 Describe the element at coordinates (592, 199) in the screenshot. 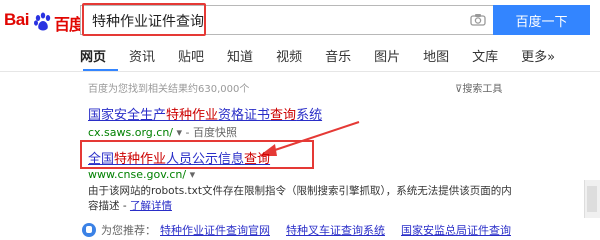

I see `scrollbar-thumb` at that location.